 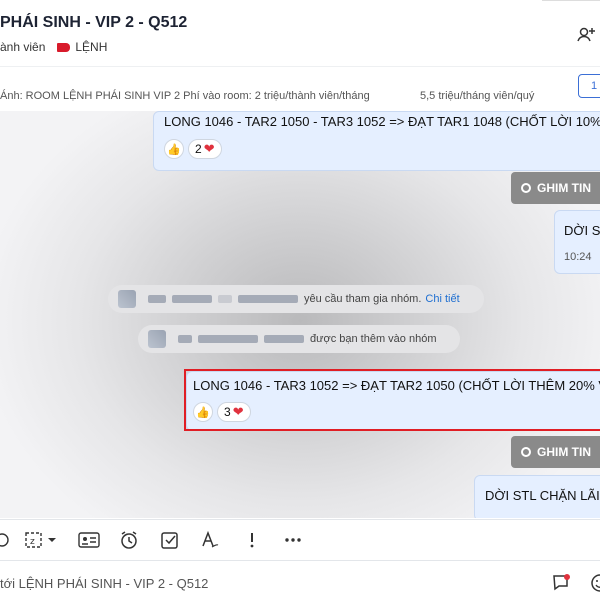 What do you see at coordinates (170, 540) in the screenshot?
I see `task-icon` at bounding box center [170, 540].